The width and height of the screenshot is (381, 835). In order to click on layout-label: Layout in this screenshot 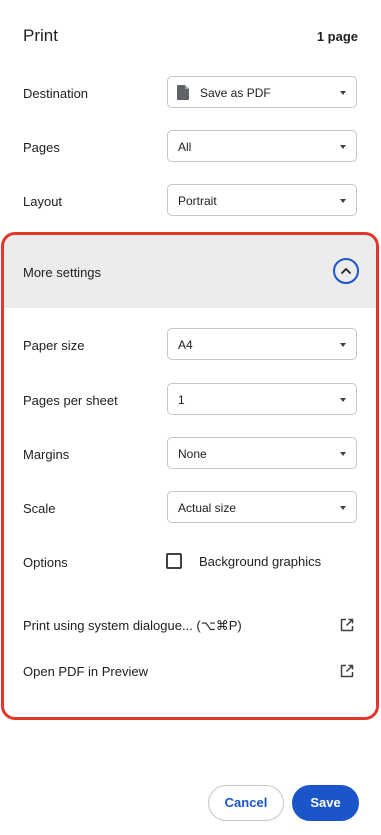, I will do `click(43, 201)`.